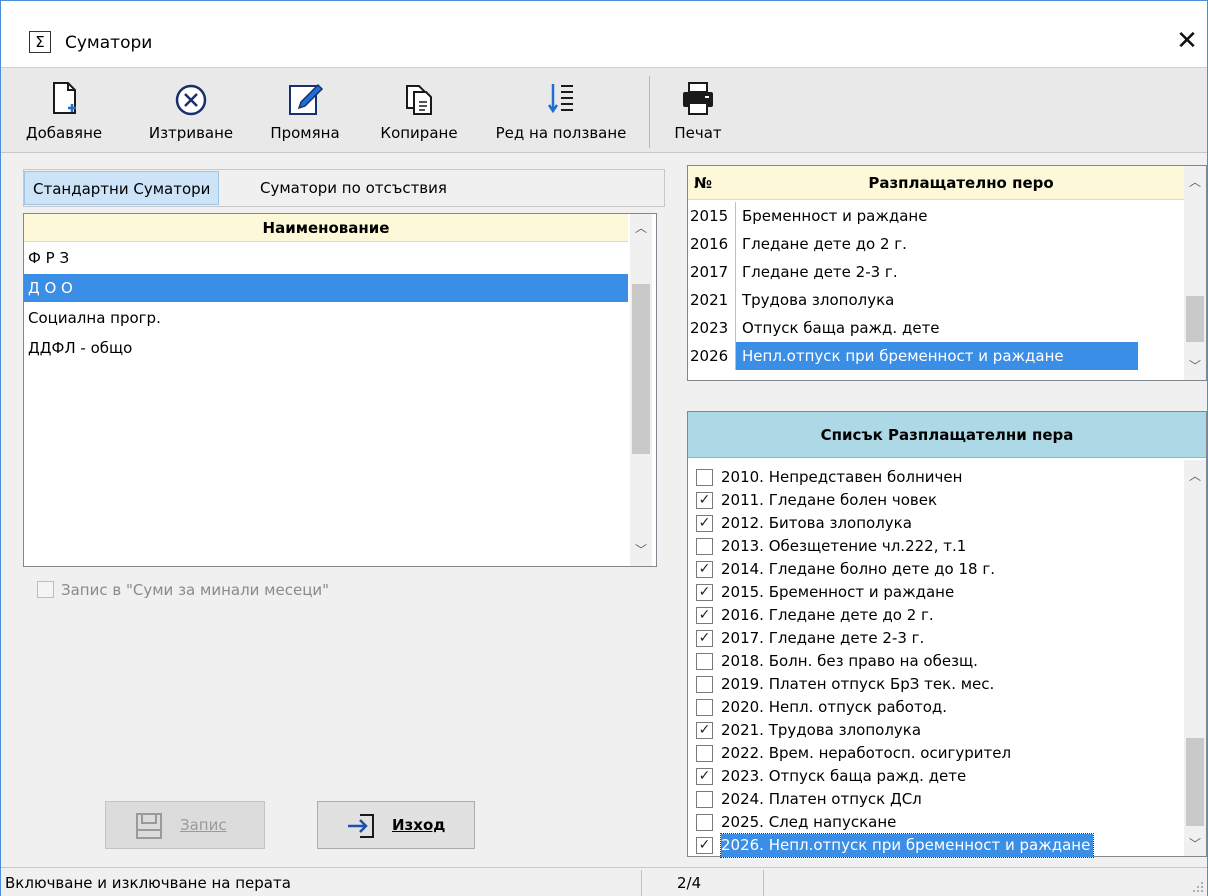  Describe the element at coordinates (64, 111) in the screenshot. I see `add-button: Добавяне` at that location.